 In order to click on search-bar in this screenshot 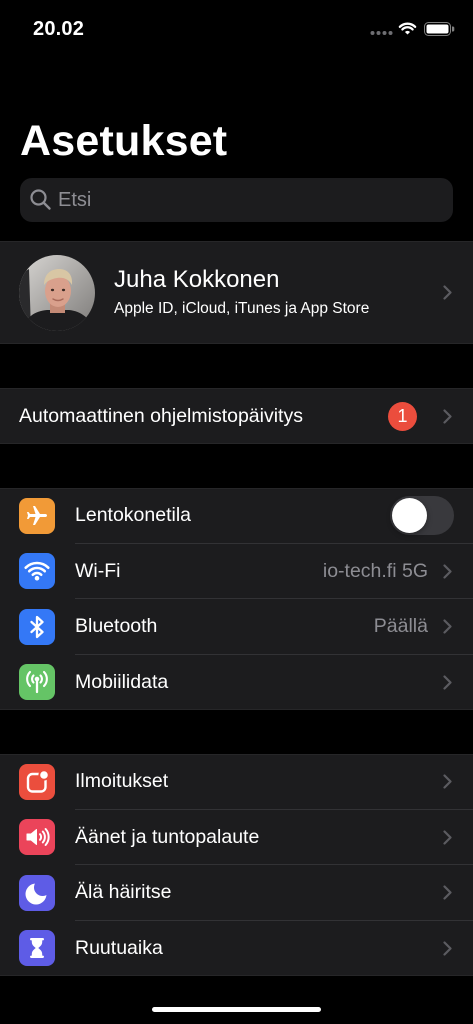, I will do `click(236, 200)`.